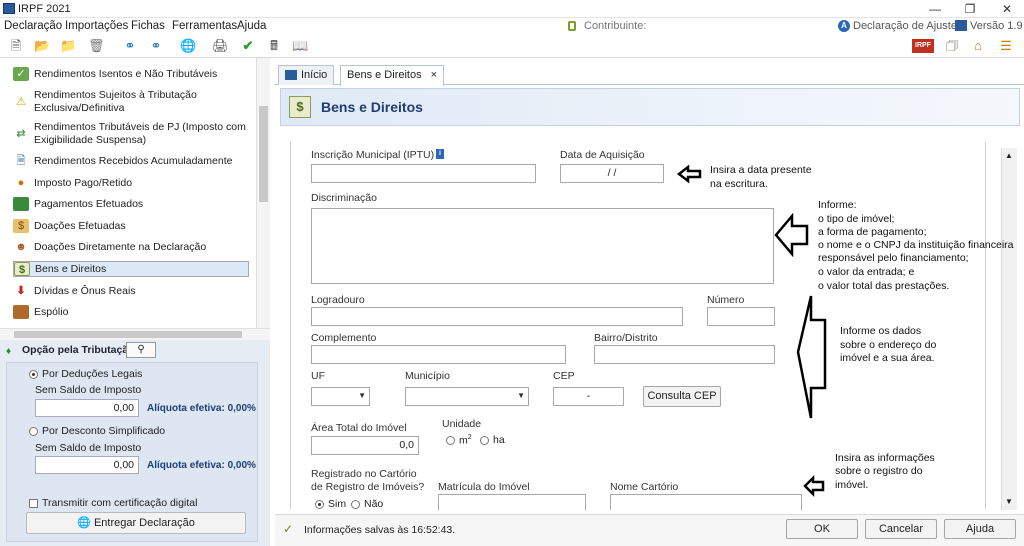 Image resolution: width=1024 pixels, height=546 pixels. Describe the element at coordinates (689, 174) in the screenshot. I see `arrow-data` at that location.